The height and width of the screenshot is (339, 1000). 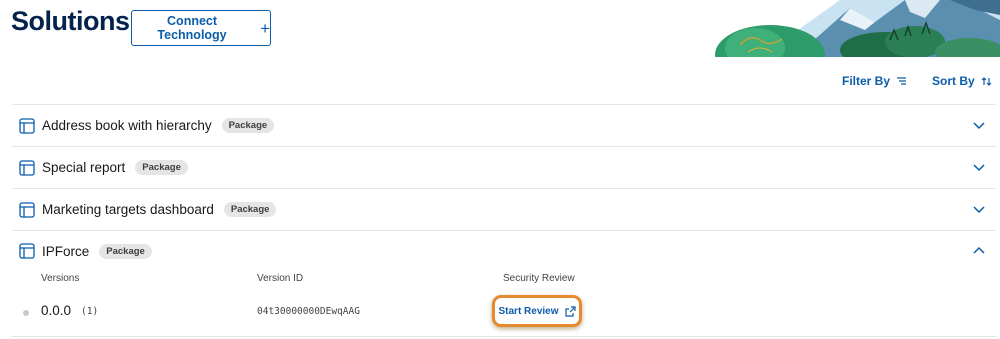 I want to click on sort-by-label: Sort By, so click(x=953, y=81).